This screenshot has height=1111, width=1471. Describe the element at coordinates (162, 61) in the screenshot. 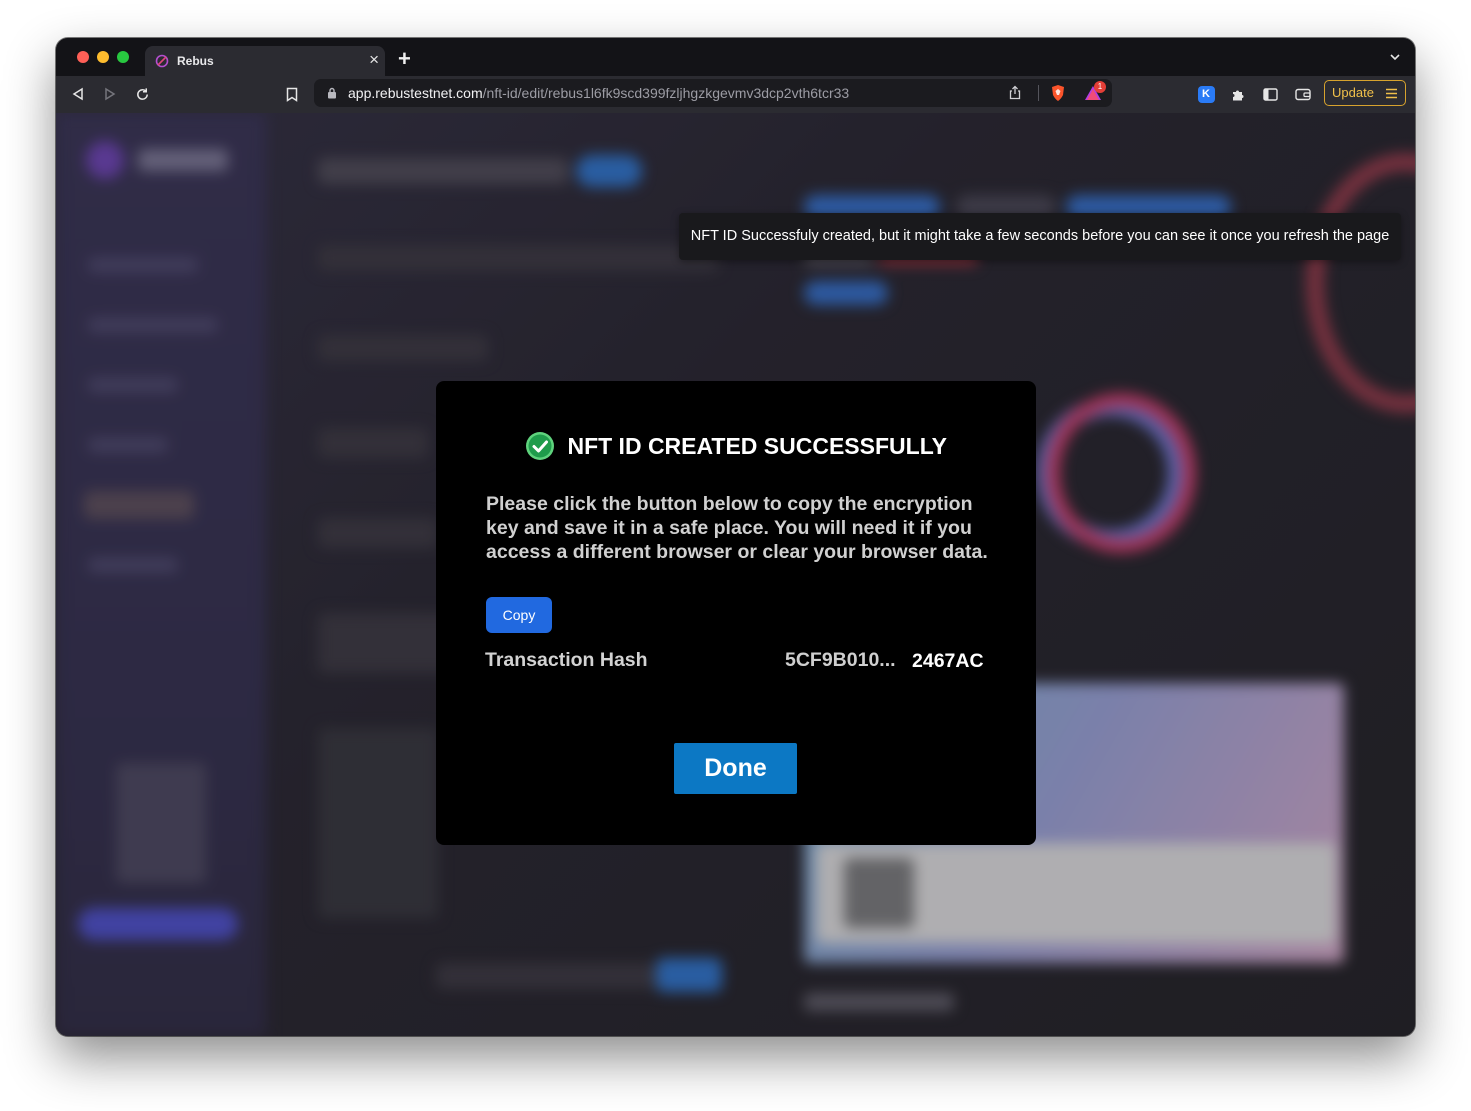

I see `rebus-favicon-icon` at that location.